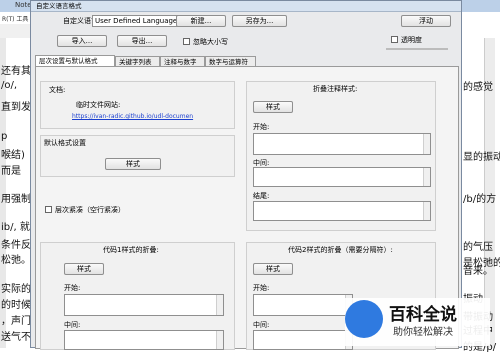  What do you see at coordinates (4, 136) in the screenshot?
I see `background-text-line: p` at bounding box center [4, 136].